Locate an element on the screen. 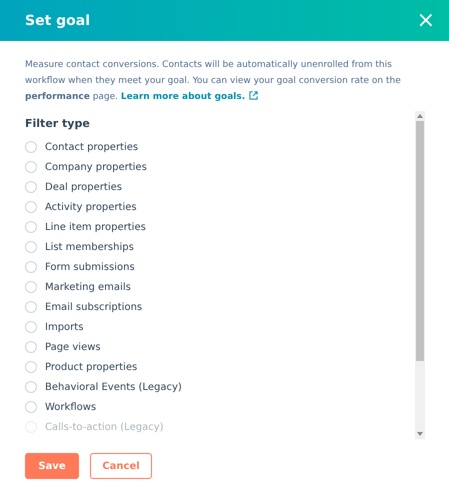 Image resolution: width=449 pixels, height=492 pixels. option-label: Calls-to-action (Legacy) is located at coordinates (104, 427).